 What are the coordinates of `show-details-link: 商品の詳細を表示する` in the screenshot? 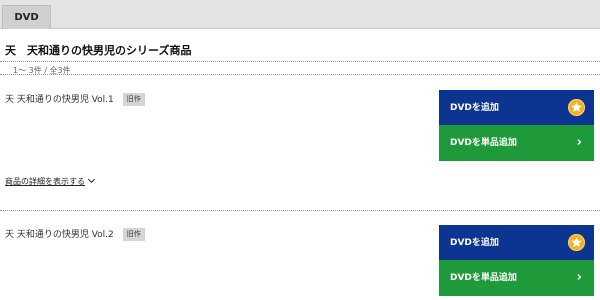 It's located at (50, 181).